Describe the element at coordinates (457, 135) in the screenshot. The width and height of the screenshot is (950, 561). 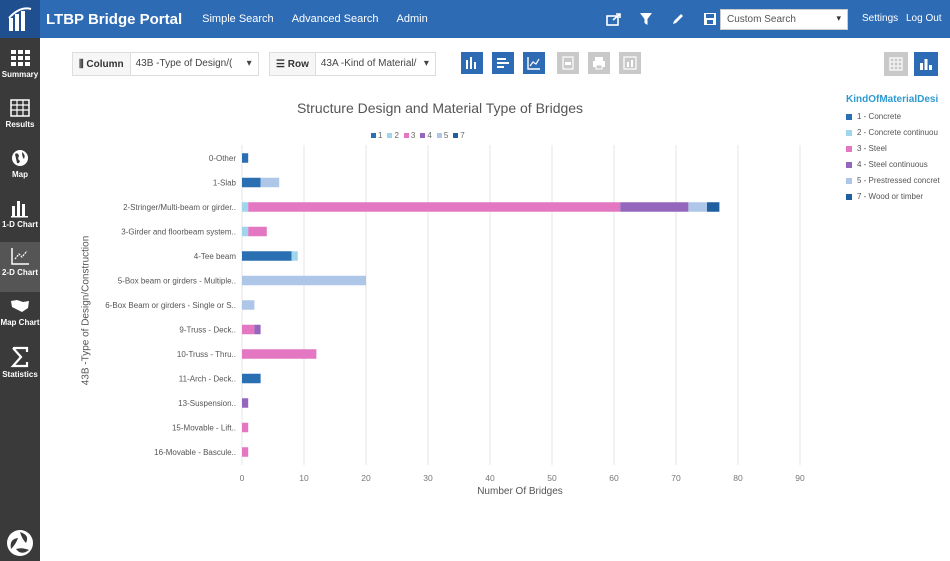
I see `legend-item: 7` at that location.